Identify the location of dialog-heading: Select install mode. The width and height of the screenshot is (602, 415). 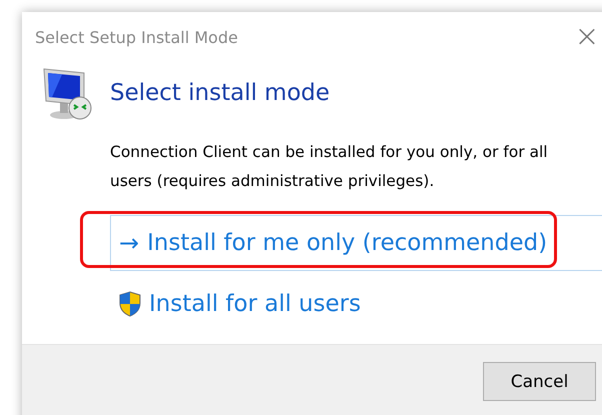
(220, 93).